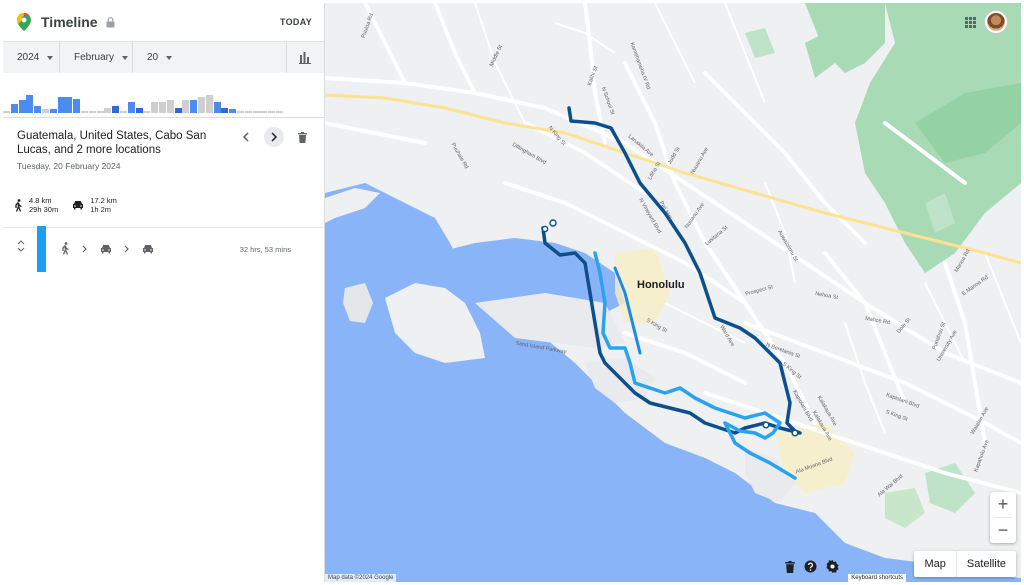 This screenshot has width=1024, height=585. I want to click on google-maps-pin-icon, so click(24, 22).